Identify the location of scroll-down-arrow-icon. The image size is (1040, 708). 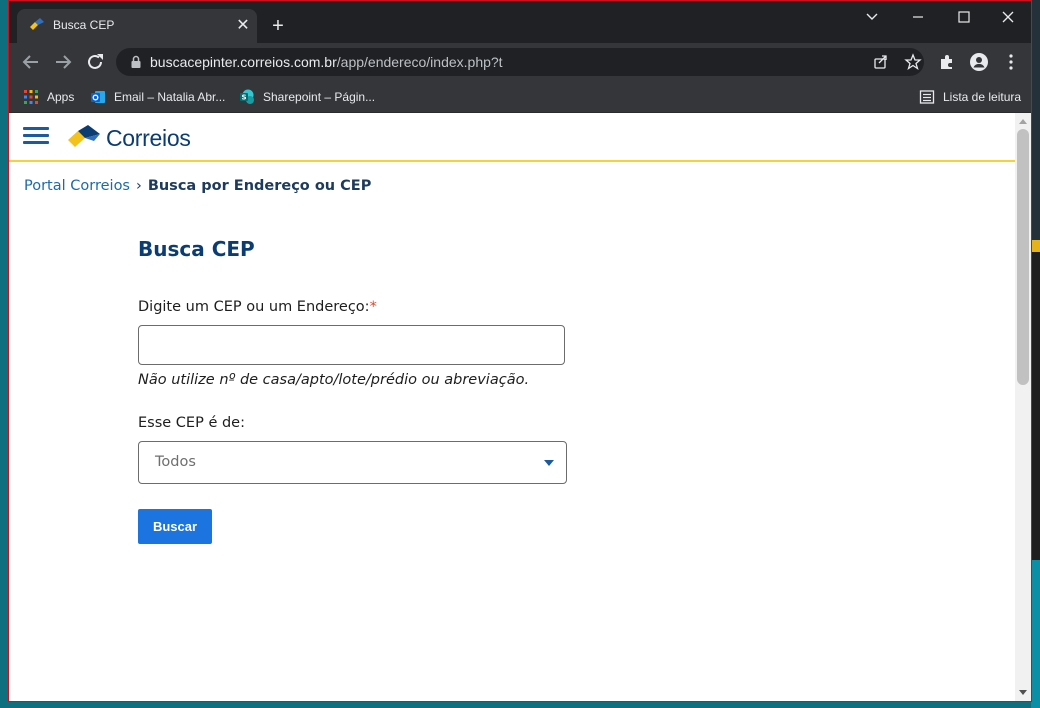
(1023, 692).